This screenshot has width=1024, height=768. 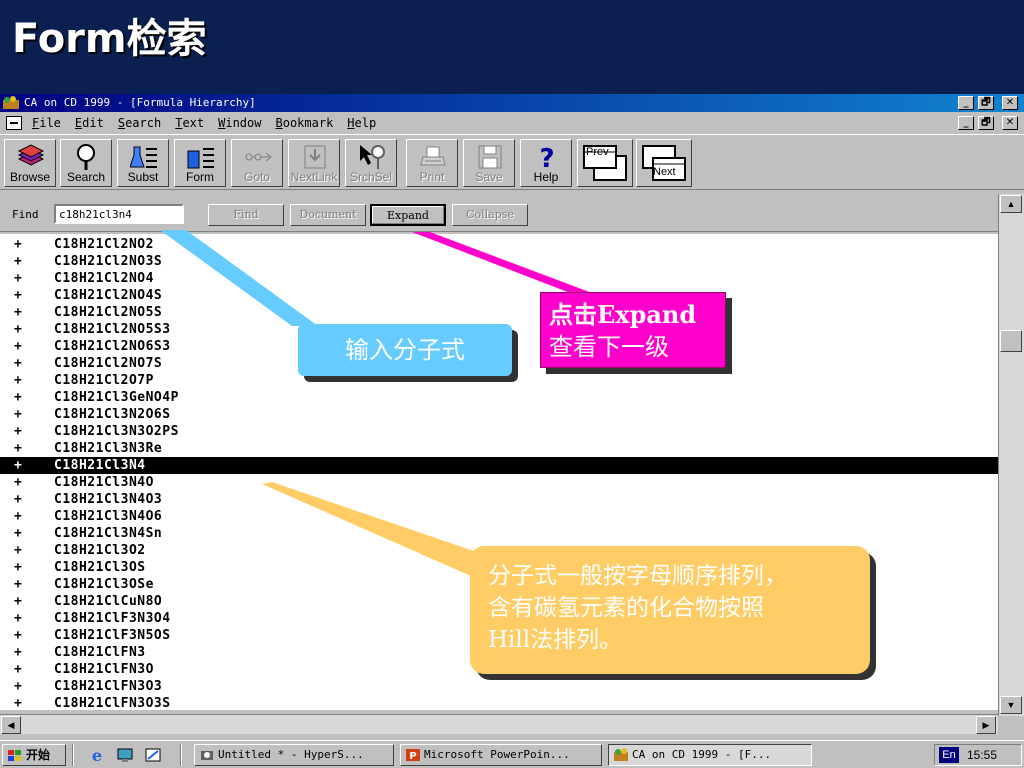 What do you see at coordinates (623, 314) in the screenshot?
I see `callout-expand-line1: 点击Expand` at bounding box center [623, 314].